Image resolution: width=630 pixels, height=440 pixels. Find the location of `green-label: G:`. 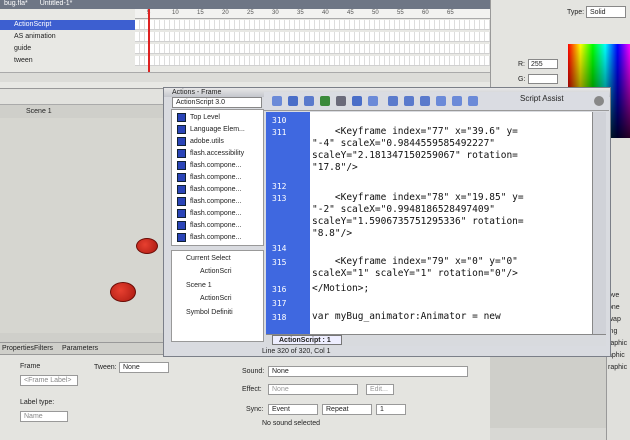

green-label: G: is located at coordinates (522, 79).